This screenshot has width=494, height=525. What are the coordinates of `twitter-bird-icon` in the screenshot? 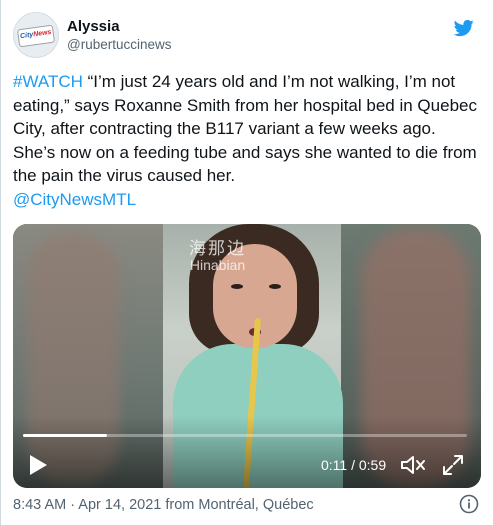 It's located at (464, 28).